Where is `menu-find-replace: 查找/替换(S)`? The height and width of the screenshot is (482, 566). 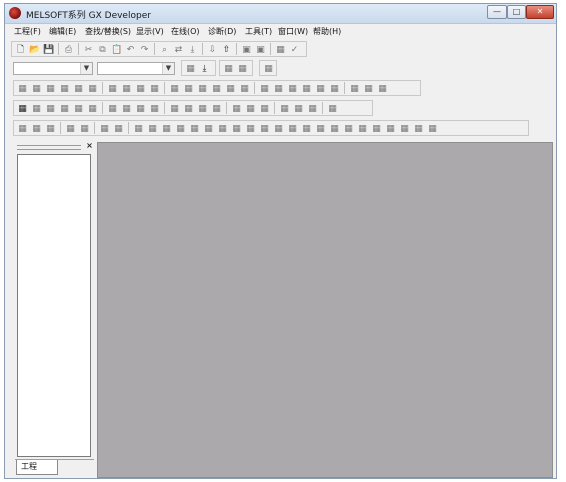 menu-find-replace: 查找/替换(S) is located at coordinates (108, 31).